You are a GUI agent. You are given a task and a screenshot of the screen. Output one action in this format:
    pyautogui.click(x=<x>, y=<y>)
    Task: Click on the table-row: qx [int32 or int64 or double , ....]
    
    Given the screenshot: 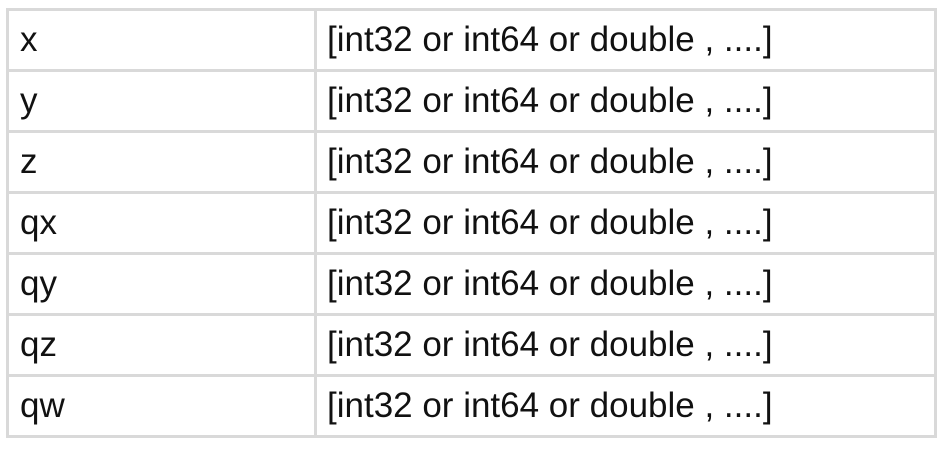 What is the action you would take?
    pyautogui.click(x=471, y=223)
    